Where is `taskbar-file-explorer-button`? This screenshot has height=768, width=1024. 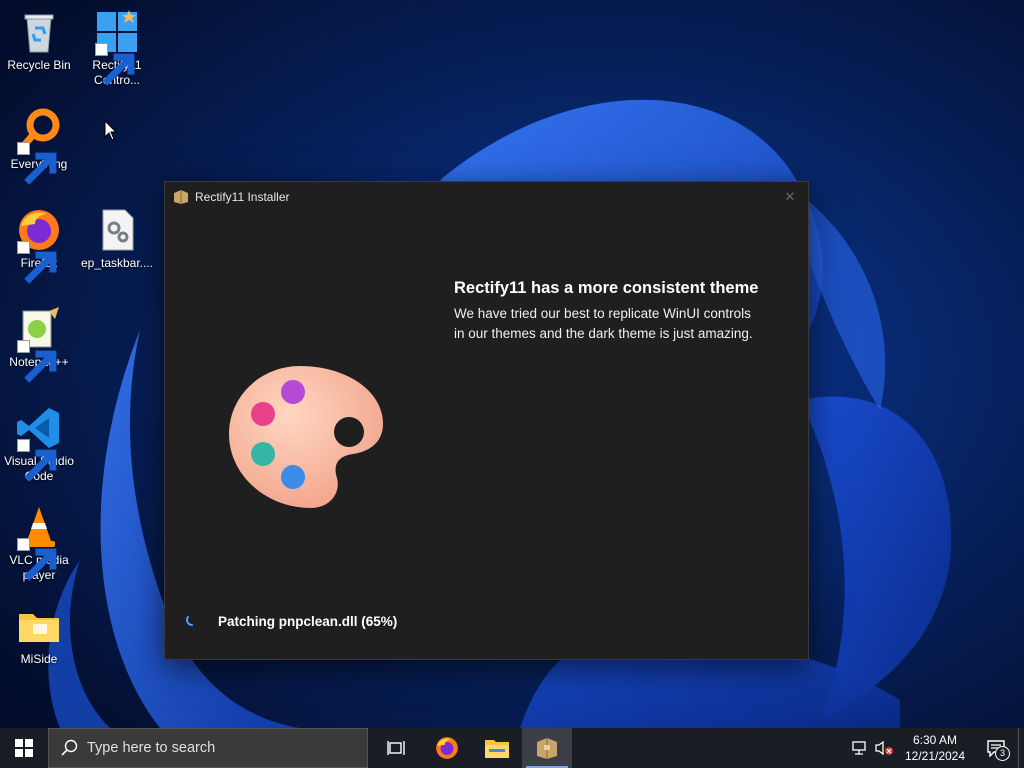 taskbar-file-explorer-button is located at coordinates (497, 748).